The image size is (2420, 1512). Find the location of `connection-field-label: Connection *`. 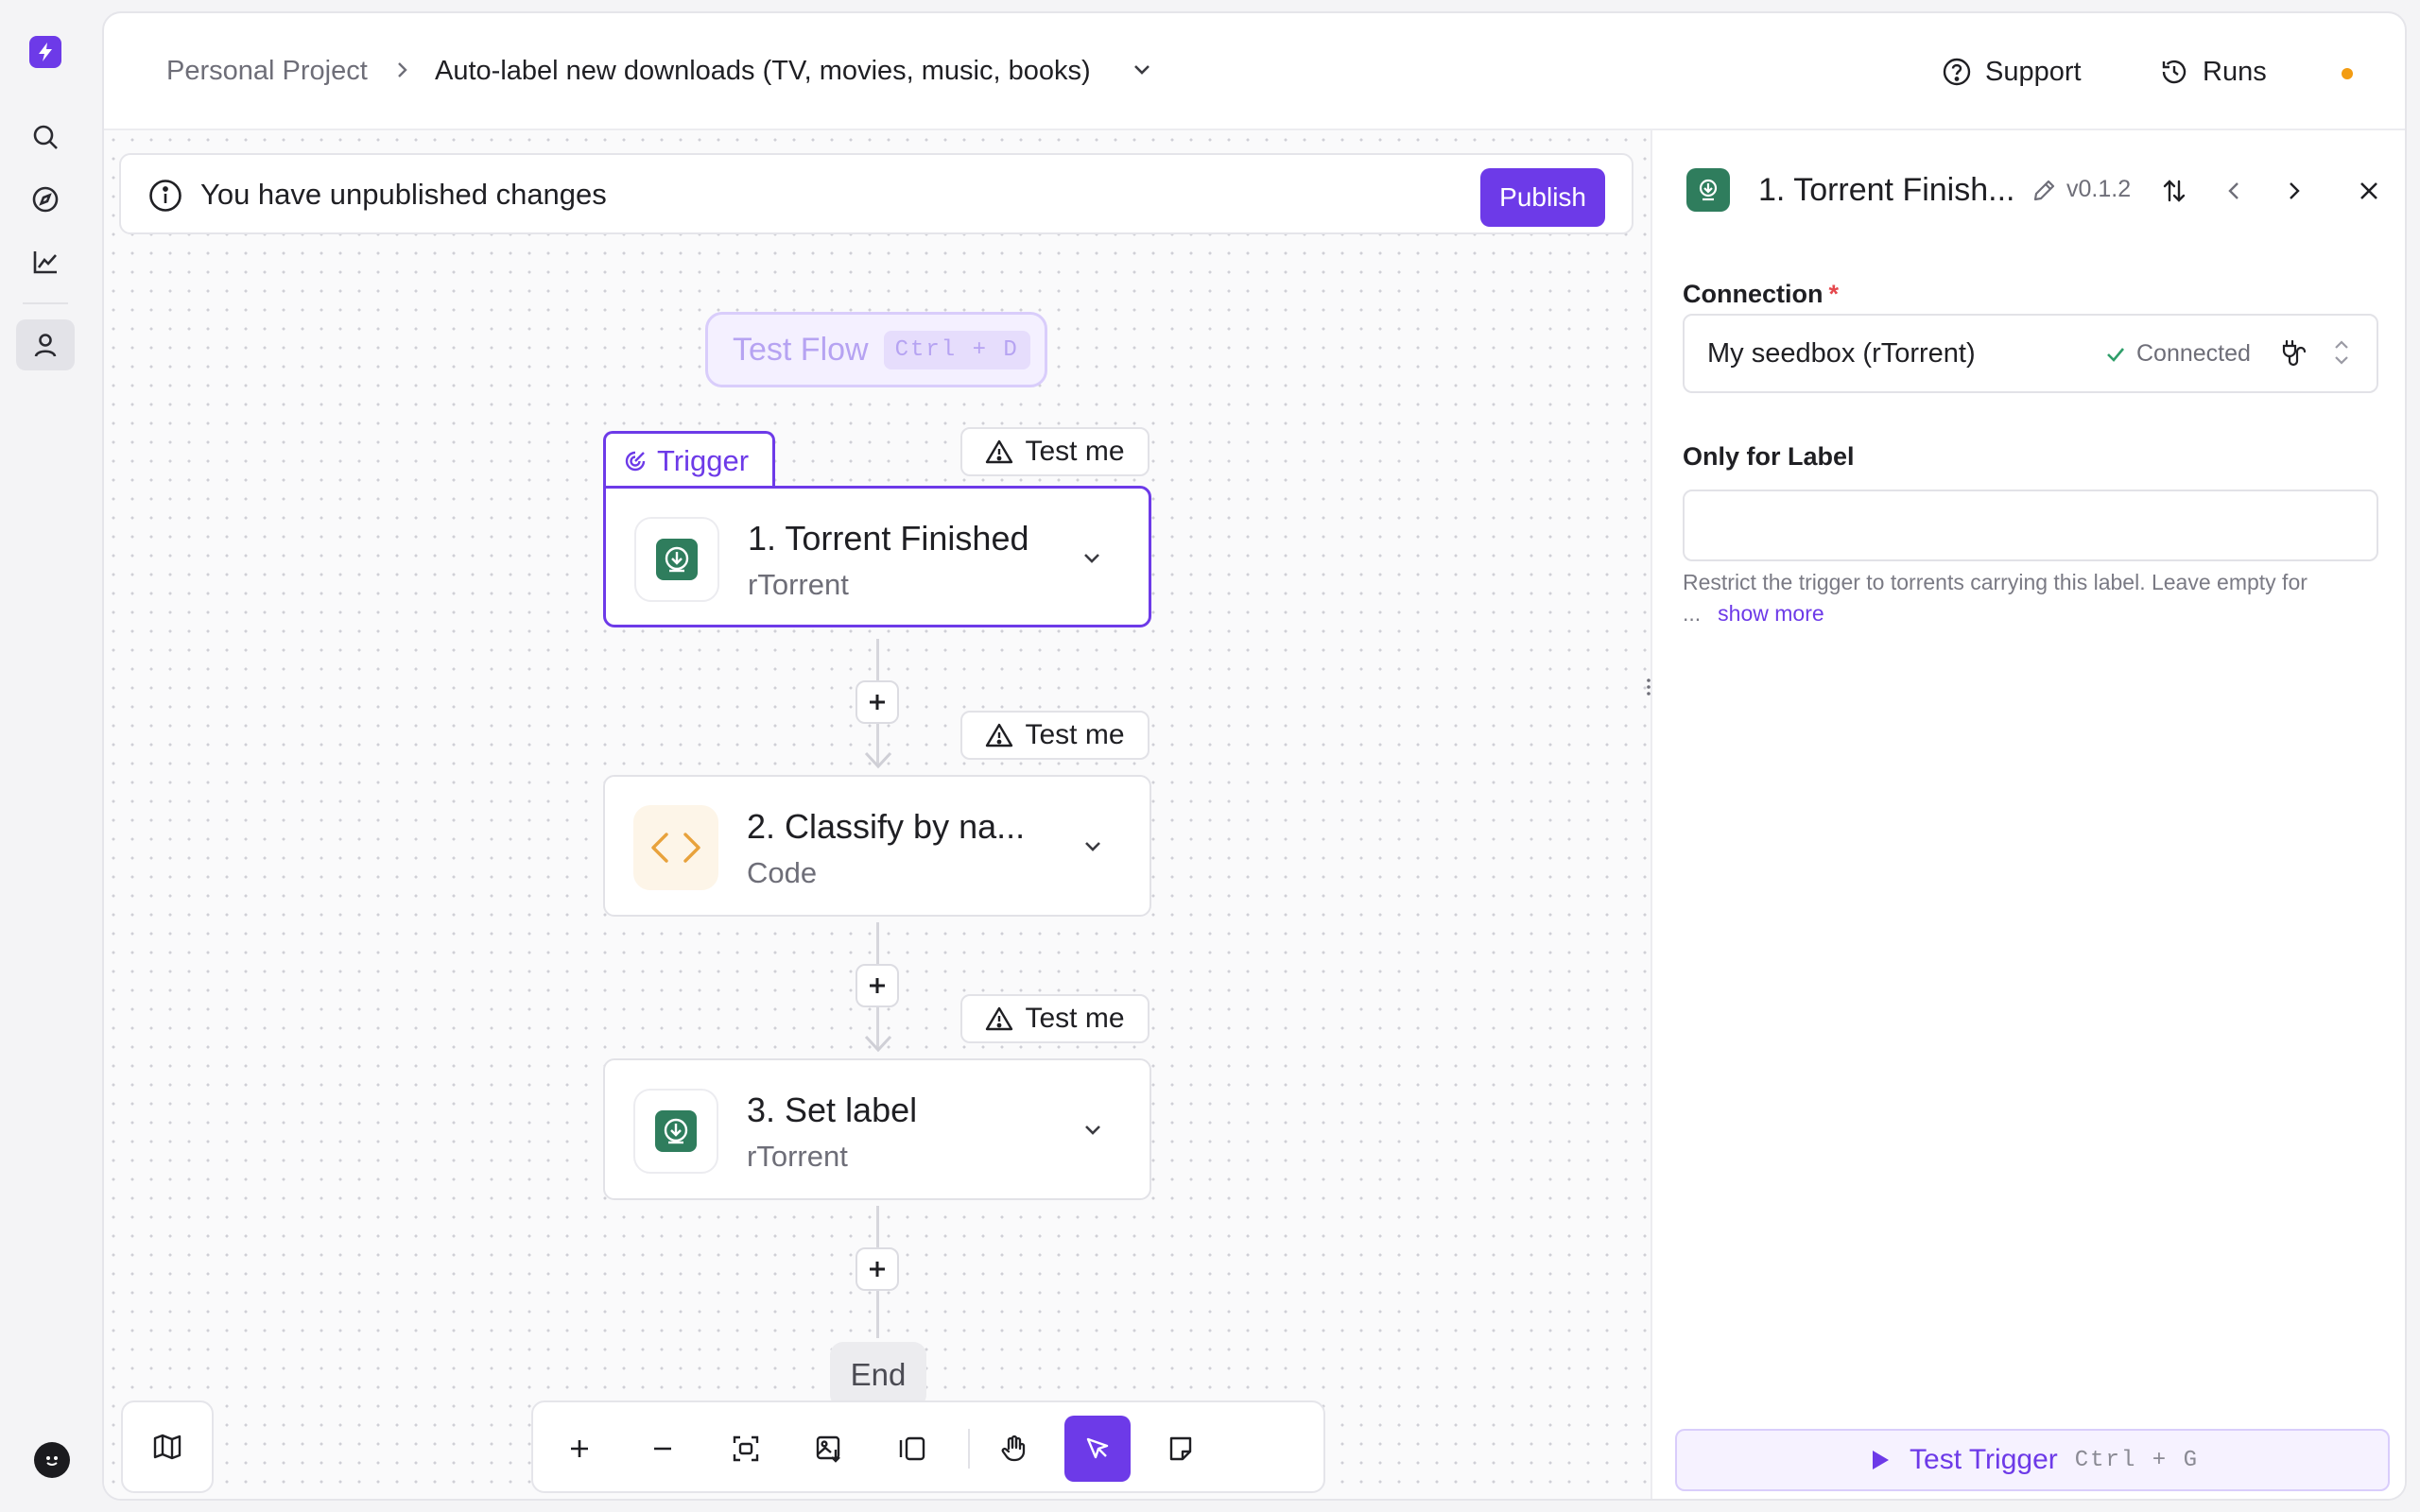

connection-field-label: Connection * is located at coordinates (1761, 294).